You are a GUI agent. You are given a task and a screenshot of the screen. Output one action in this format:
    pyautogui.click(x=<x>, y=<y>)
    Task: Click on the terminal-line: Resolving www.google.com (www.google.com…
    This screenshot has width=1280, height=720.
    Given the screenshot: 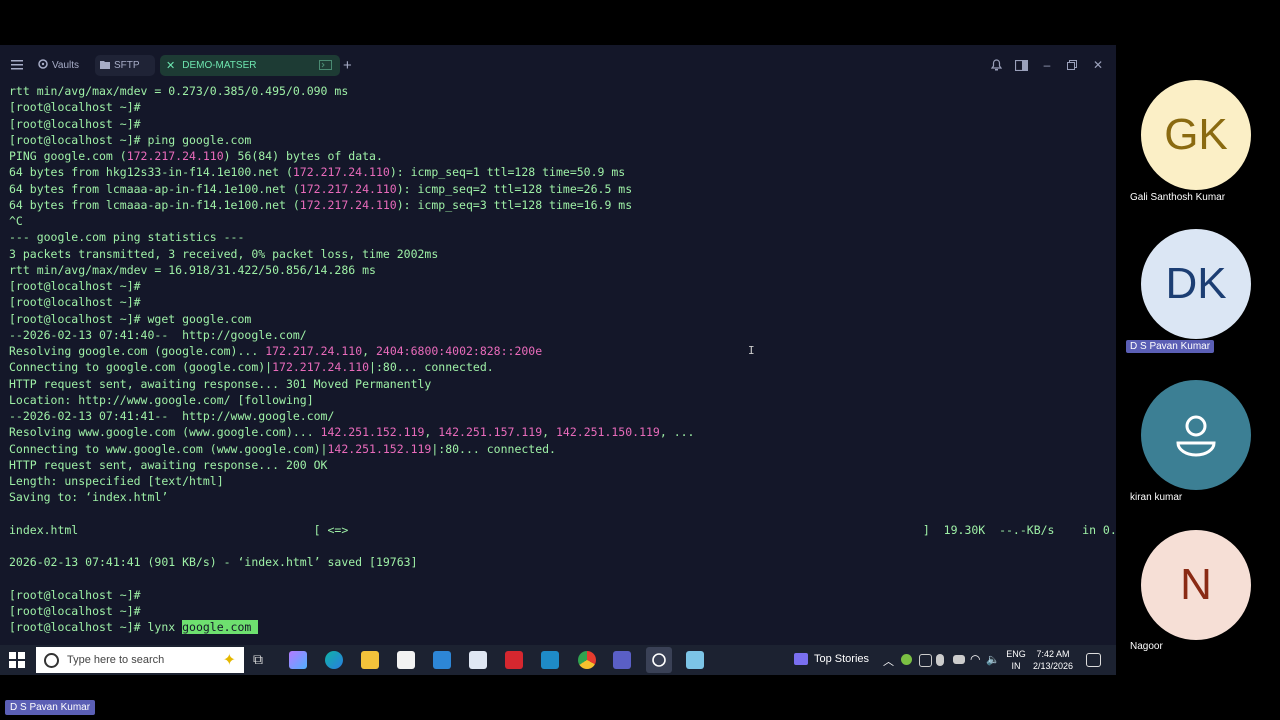 What is the action you would take?
    pyautogui.click(x=351, y=432)
    